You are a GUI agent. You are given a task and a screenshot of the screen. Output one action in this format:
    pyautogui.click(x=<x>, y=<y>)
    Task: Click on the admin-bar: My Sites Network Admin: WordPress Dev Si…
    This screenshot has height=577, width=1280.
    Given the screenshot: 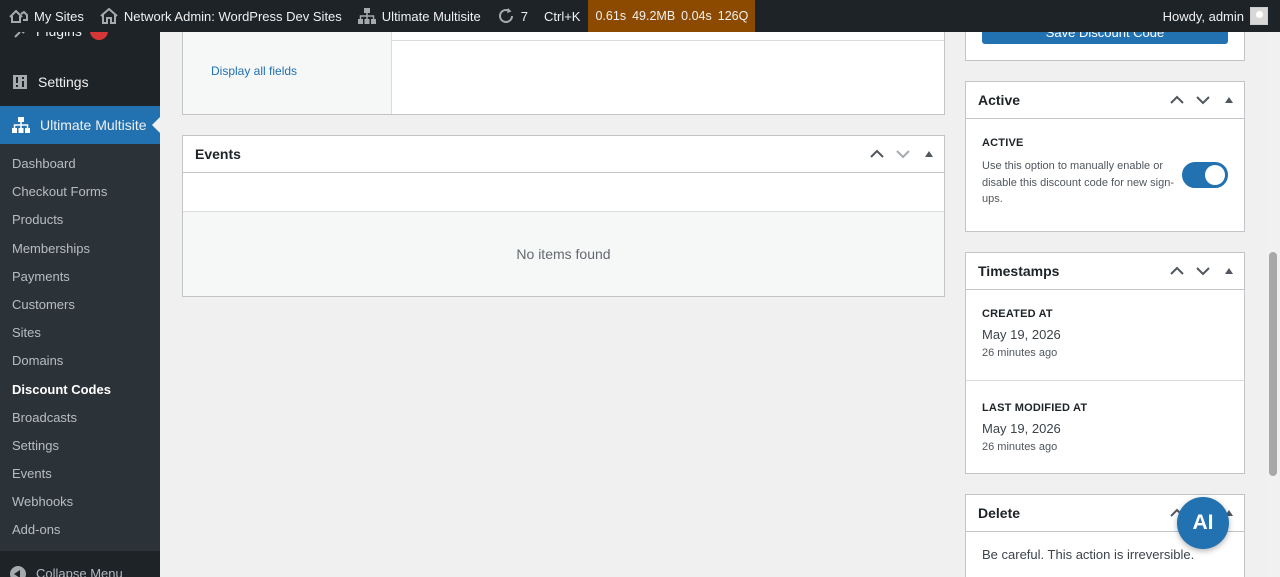 What is the action you would take?
    pyautogui.click(x=640, y=16)
    